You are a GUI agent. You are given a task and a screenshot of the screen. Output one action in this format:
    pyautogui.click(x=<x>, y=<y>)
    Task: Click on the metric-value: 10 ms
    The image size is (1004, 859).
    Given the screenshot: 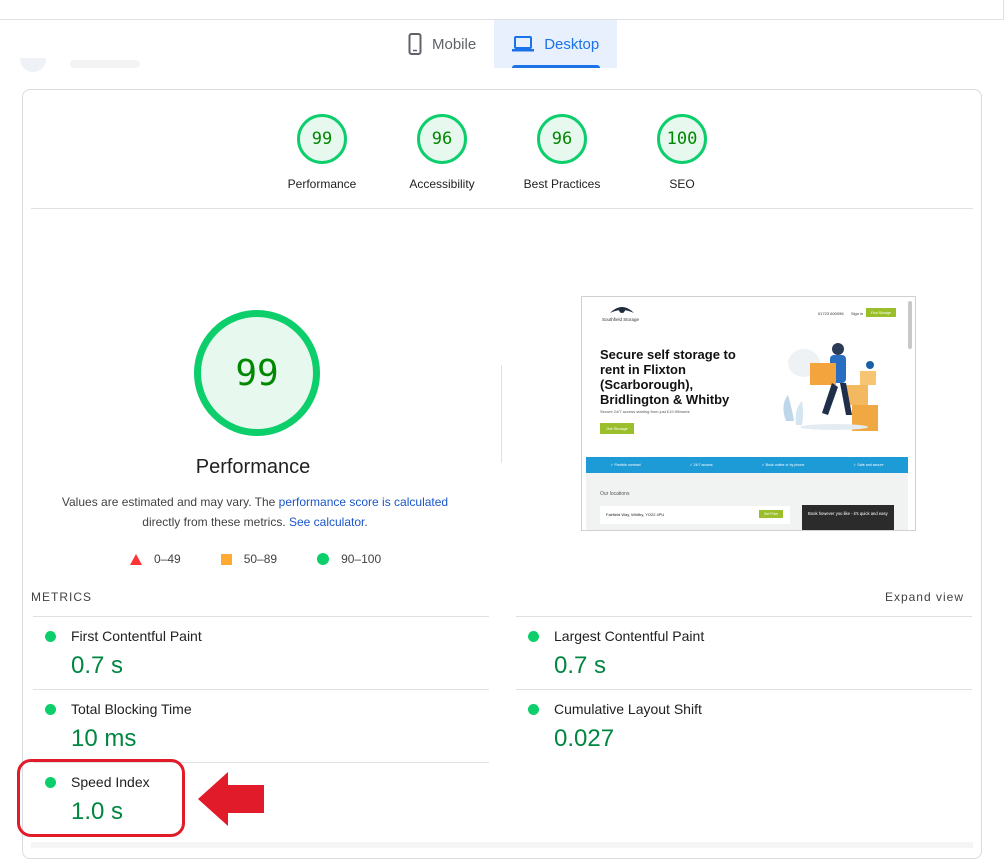 What is the action you would take?
    pyautogui.click(x=104, y=738)
    